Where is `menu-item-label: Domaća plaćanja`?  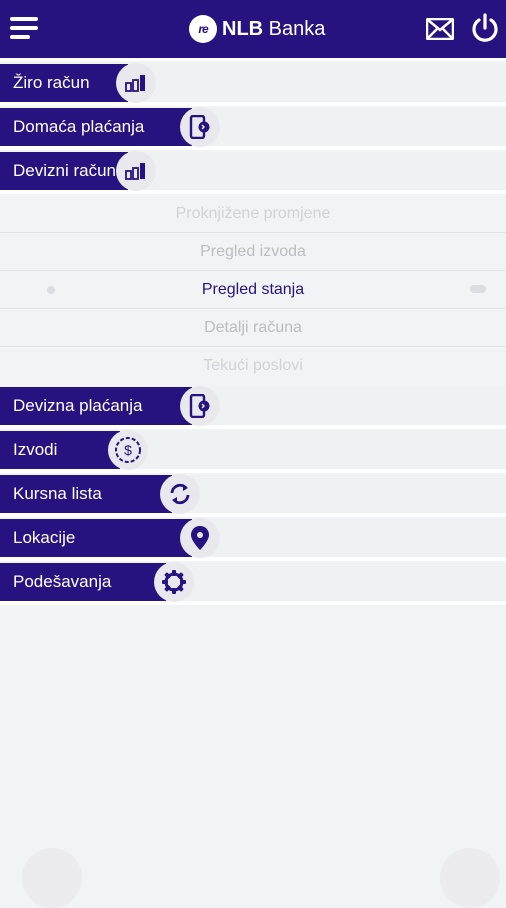
menu-item-label: Domaća plaćanja is located at coordinates (96, 127).